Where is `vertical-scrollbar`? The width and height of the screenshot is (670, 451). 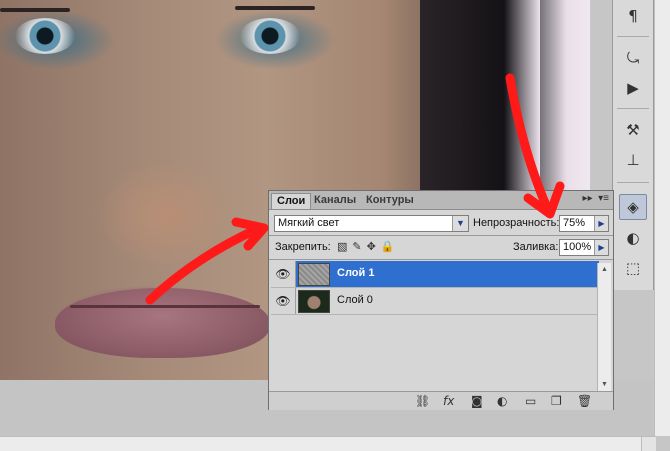
vertical-scrollbar is located at coordinates (662, 218).